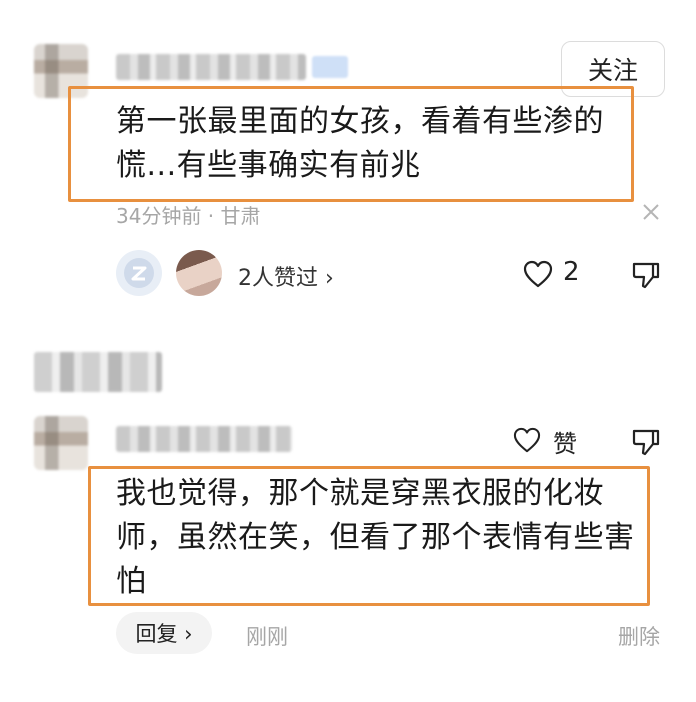 Image resolution: width=696 pixels, height=702 pixels. Describe the element at coordinates (527, 440) in the screenshot. I see `reply-heart-icon` at that location.